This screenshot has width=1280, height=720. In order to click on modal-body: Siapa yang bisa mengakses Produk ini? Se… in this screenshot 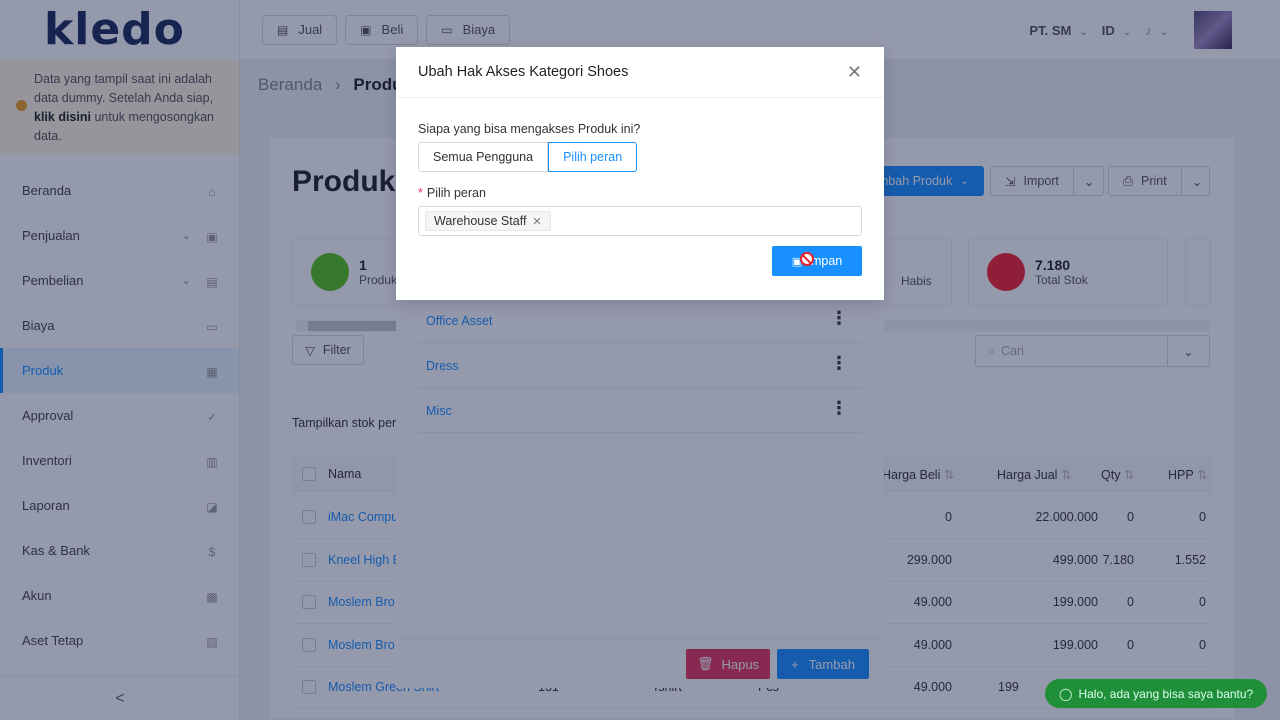, I will do `click(640, 187)`.